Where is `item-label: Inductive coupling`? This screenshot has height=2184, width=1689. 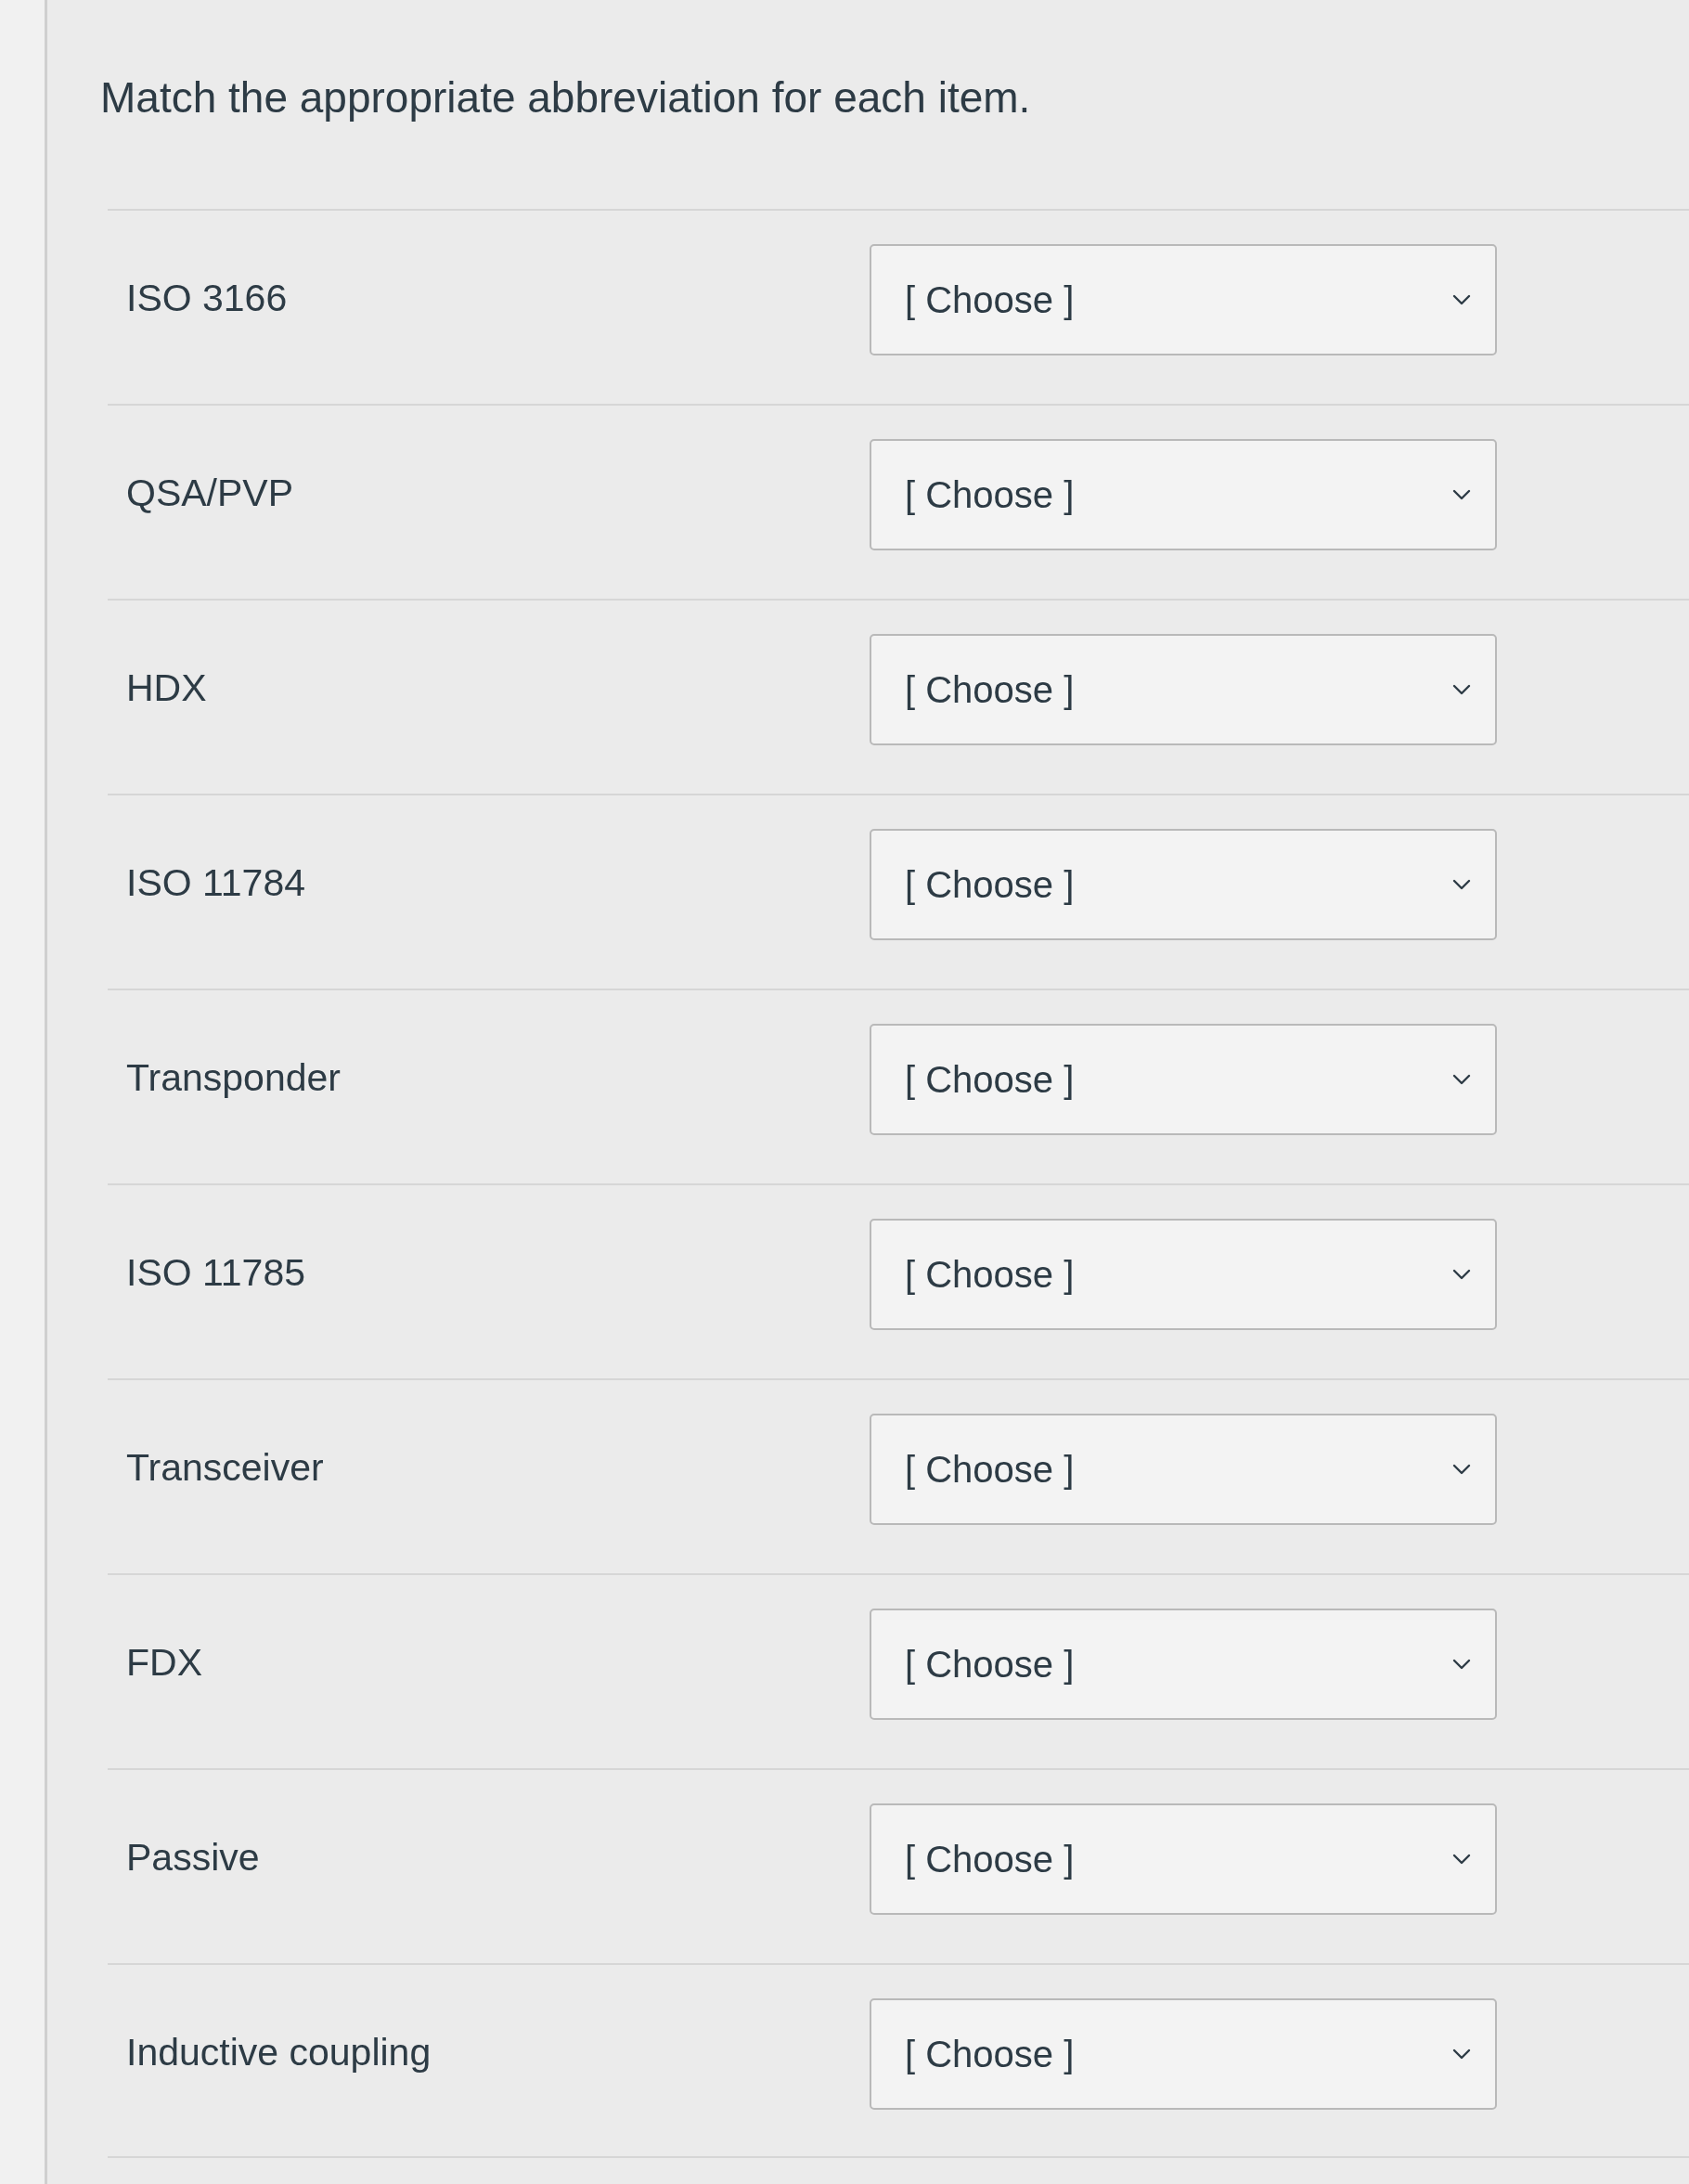 item-label: Inductive coupling is located at coordinates (279, 2052).